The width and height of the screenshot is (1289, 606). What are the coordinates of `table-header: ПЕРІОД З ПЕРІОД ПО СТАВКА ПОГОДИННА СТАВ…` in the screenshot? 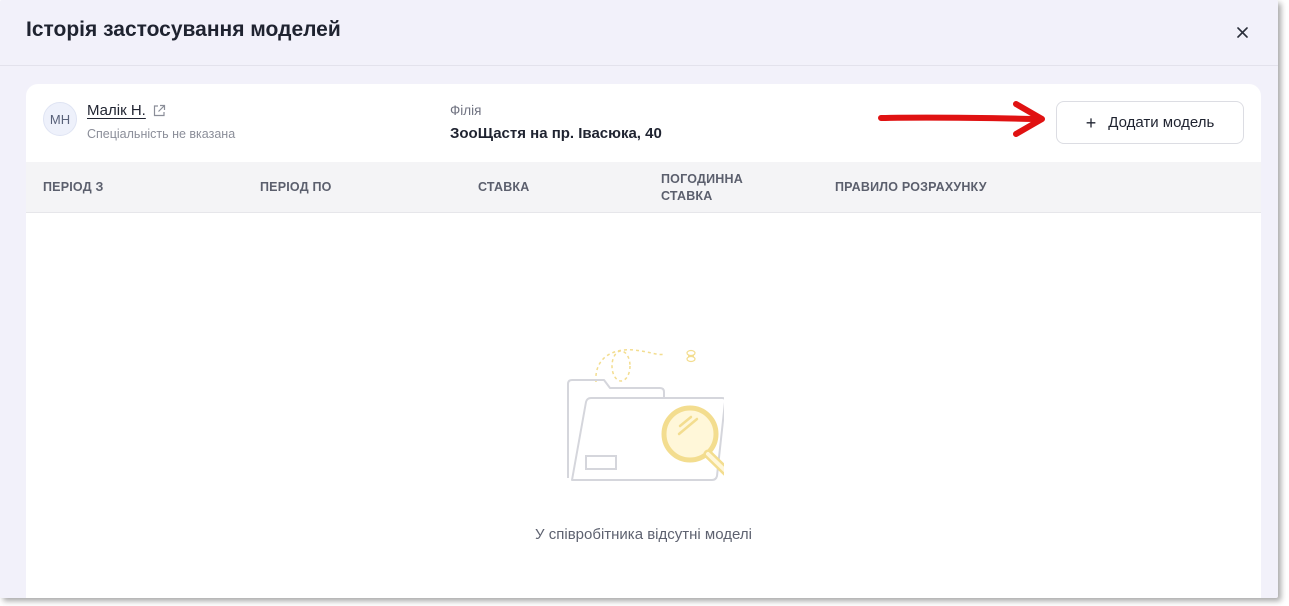 It's located at (643, 187).